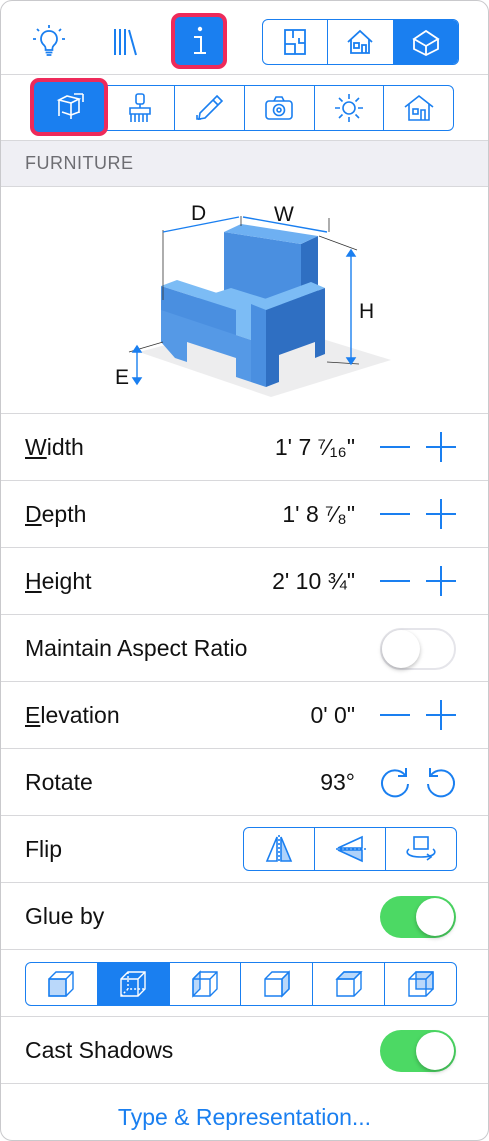 This screenshot has width=489, height=1141. What do you see at coordinates (125, 41) in the screenshot?
I see `library-icon` at bounding box center [125, 41].